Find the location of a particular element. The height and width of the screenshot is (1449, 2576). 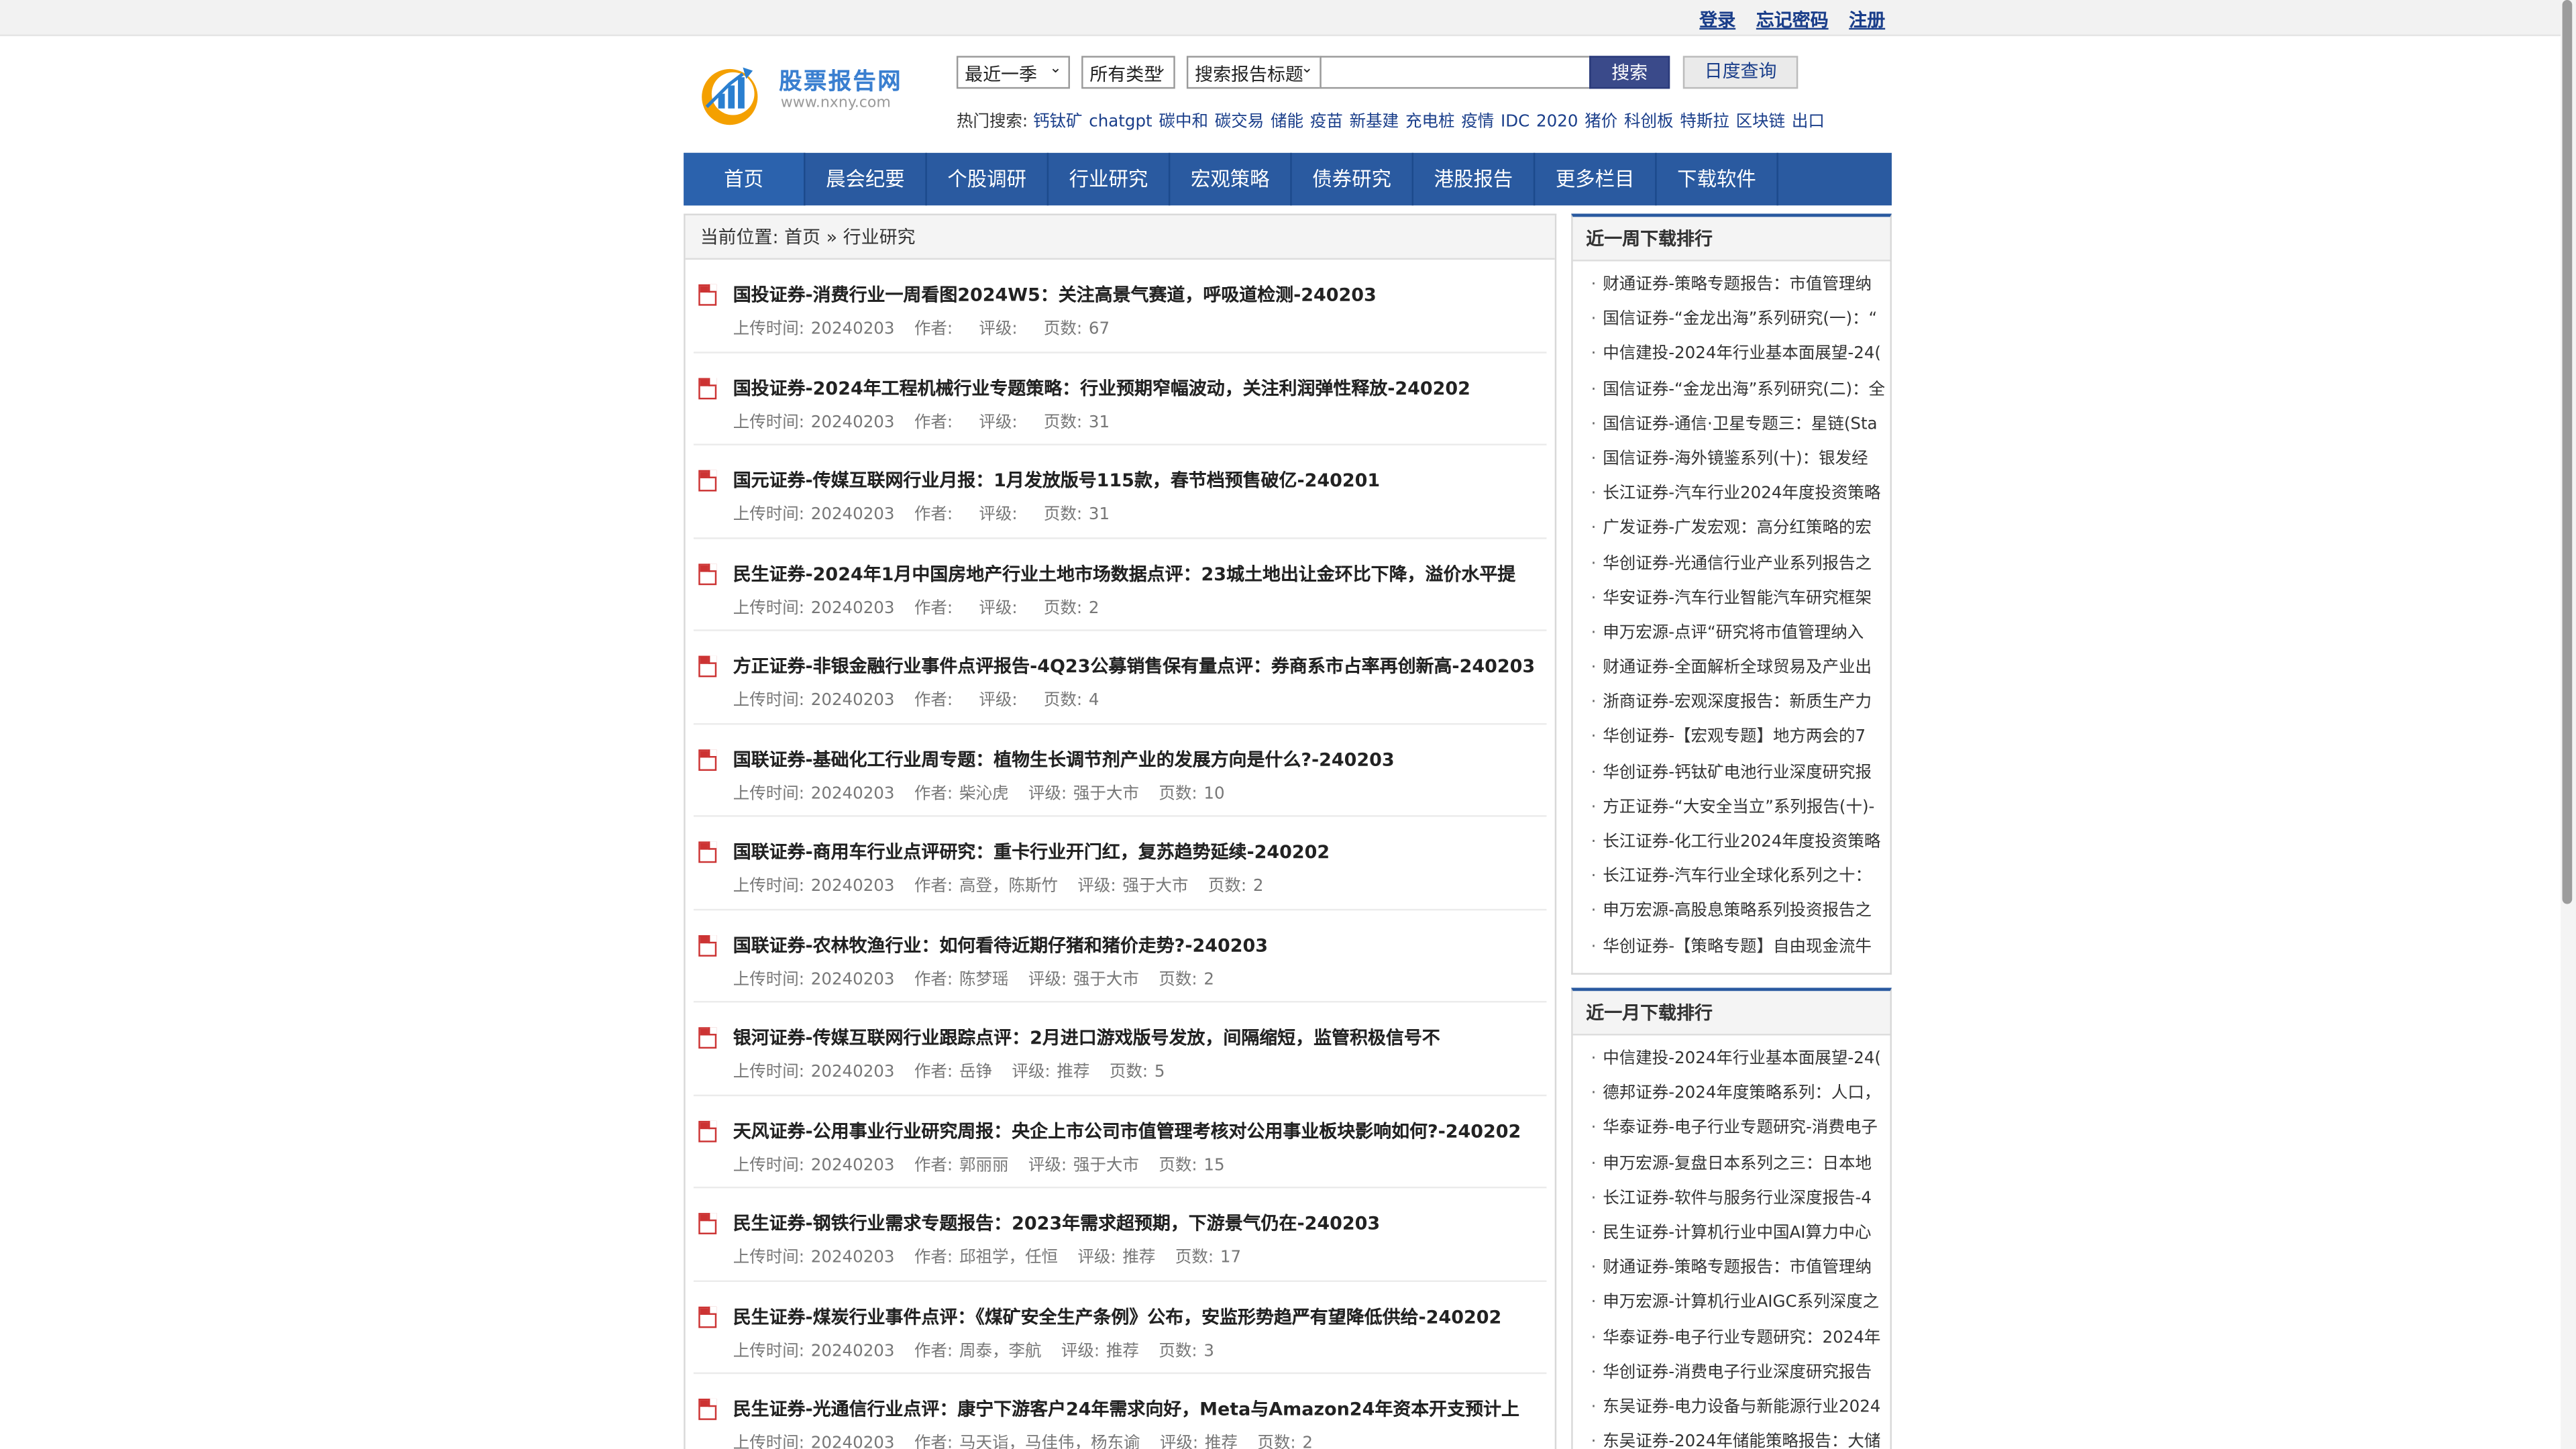

ranking-item-link: 申万宏源-高股息策略系列投资报告之 is located at coordinates (1731, 912).